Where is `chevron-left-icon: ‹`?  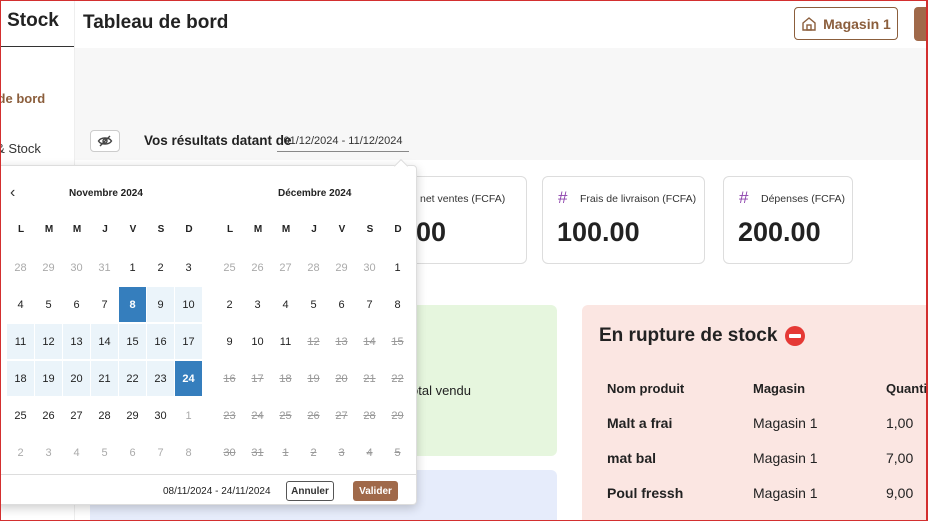
chevron-left-icon: ‹ is located at coordinates (12, 193).